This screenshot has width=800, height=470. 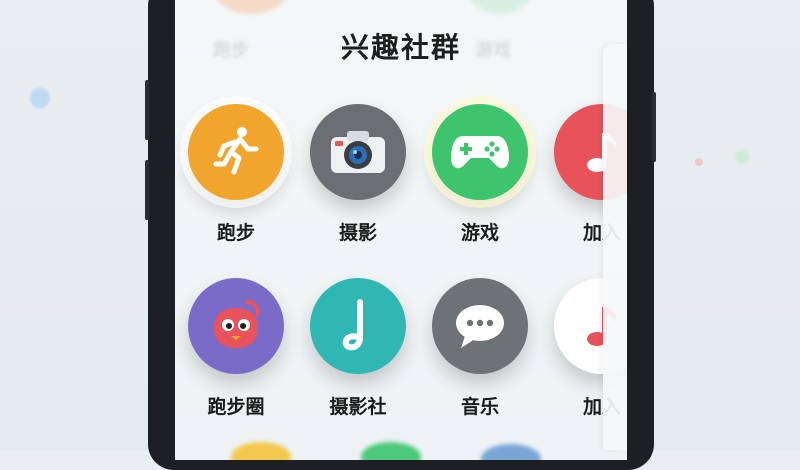 What do you see at coordinates (236, 326) in the screenshot?
I see `mascot-icon` at bounding box center [236, 326].